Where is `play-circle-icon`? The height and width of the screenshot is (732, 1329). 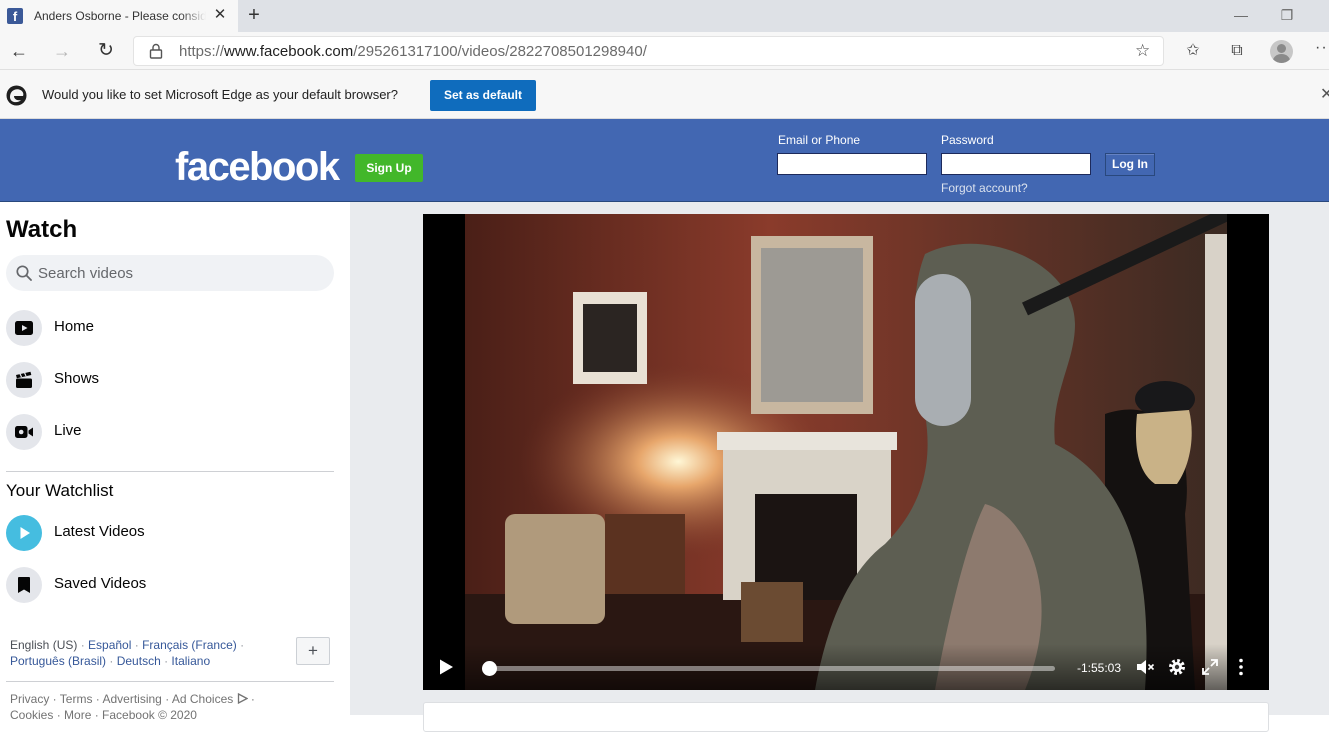 play-circle-icon is located at coordinates (24, 533).